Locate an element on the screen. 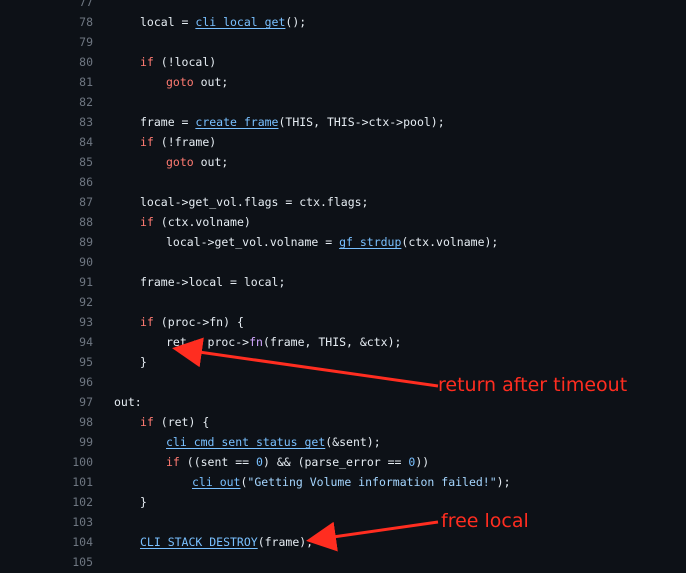 This screenshot has height=573, width=686. annotation-free-local: free local is located at coordinates (485, 521).